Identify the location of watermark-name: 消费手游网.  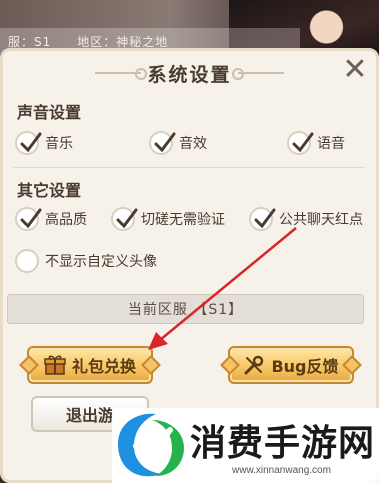
(283, 443).